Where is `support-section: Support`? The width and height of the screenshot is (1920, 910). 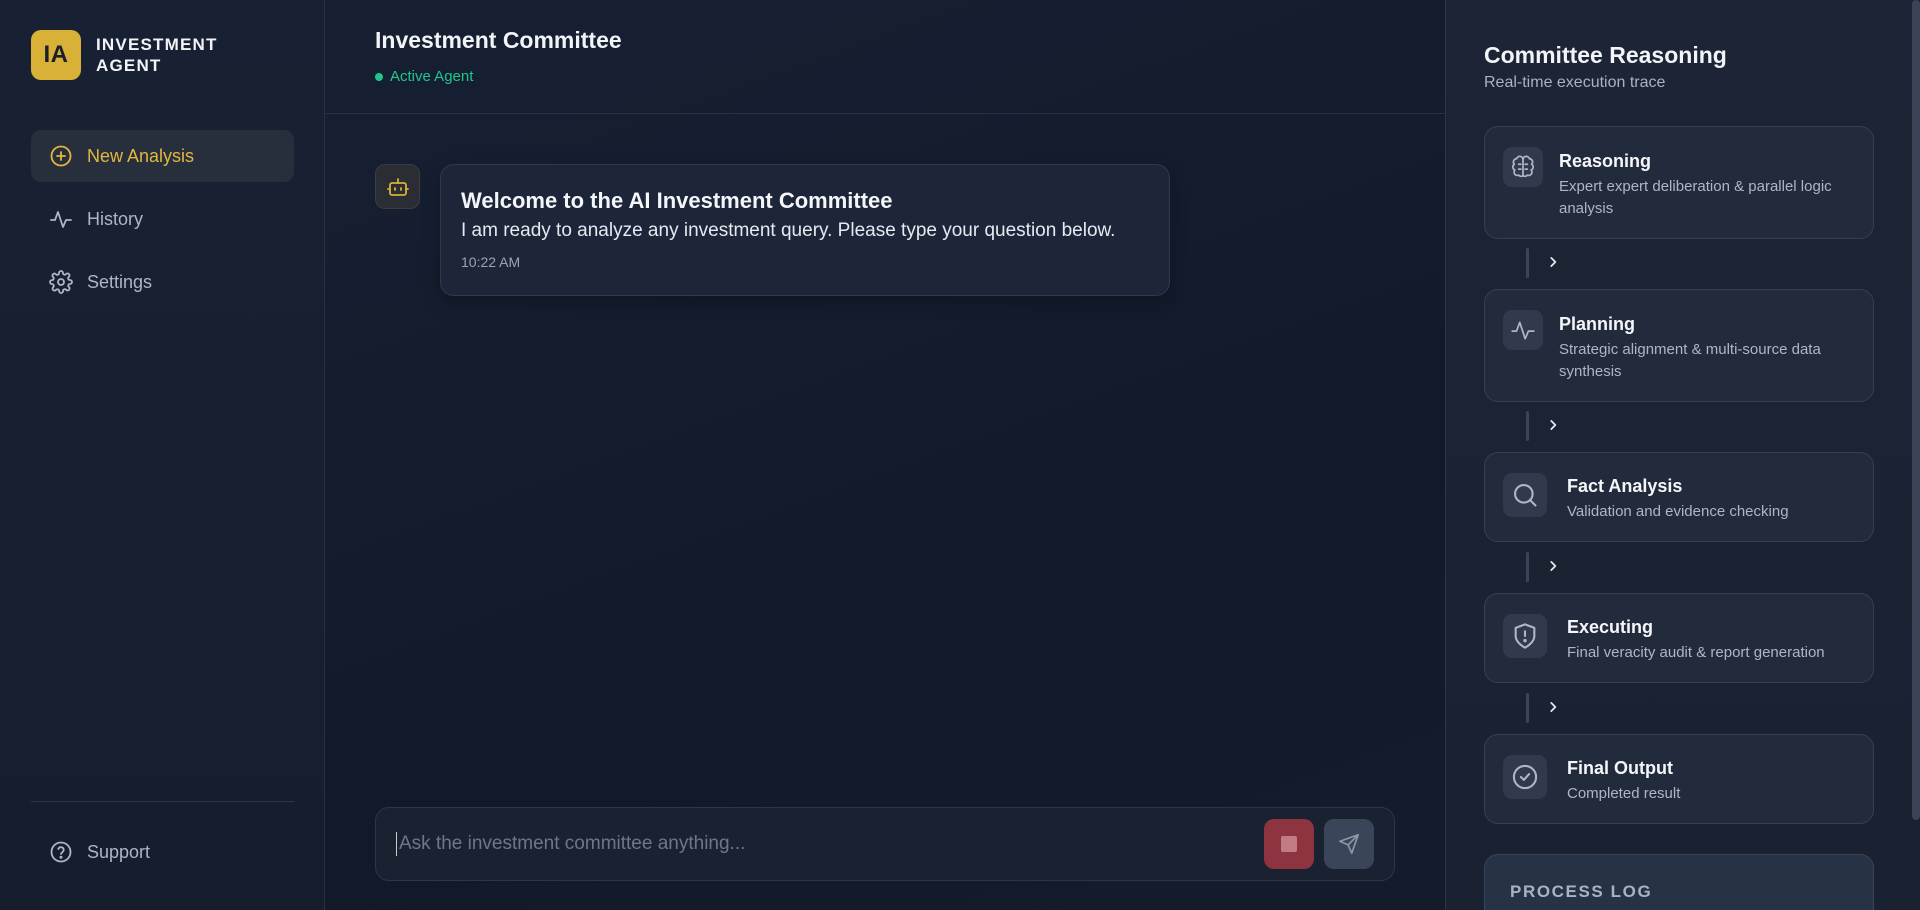
support-section: Support is located at coordinates (162, 857).